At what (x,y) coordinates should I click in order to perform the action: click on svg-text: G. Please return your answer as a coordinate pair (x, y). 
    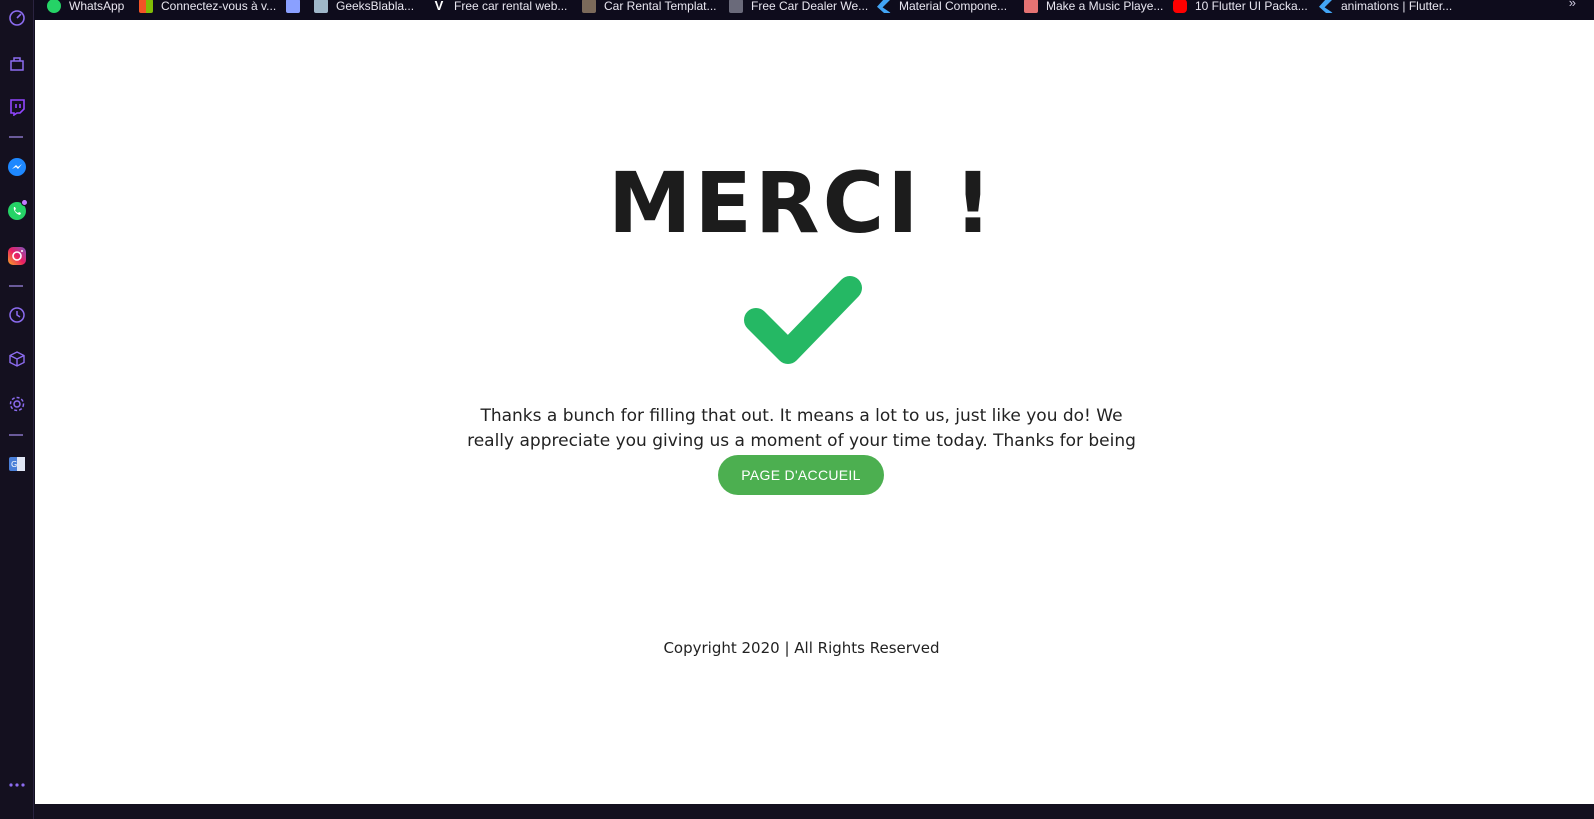
    Looking at the image, I should click on (14, 464).